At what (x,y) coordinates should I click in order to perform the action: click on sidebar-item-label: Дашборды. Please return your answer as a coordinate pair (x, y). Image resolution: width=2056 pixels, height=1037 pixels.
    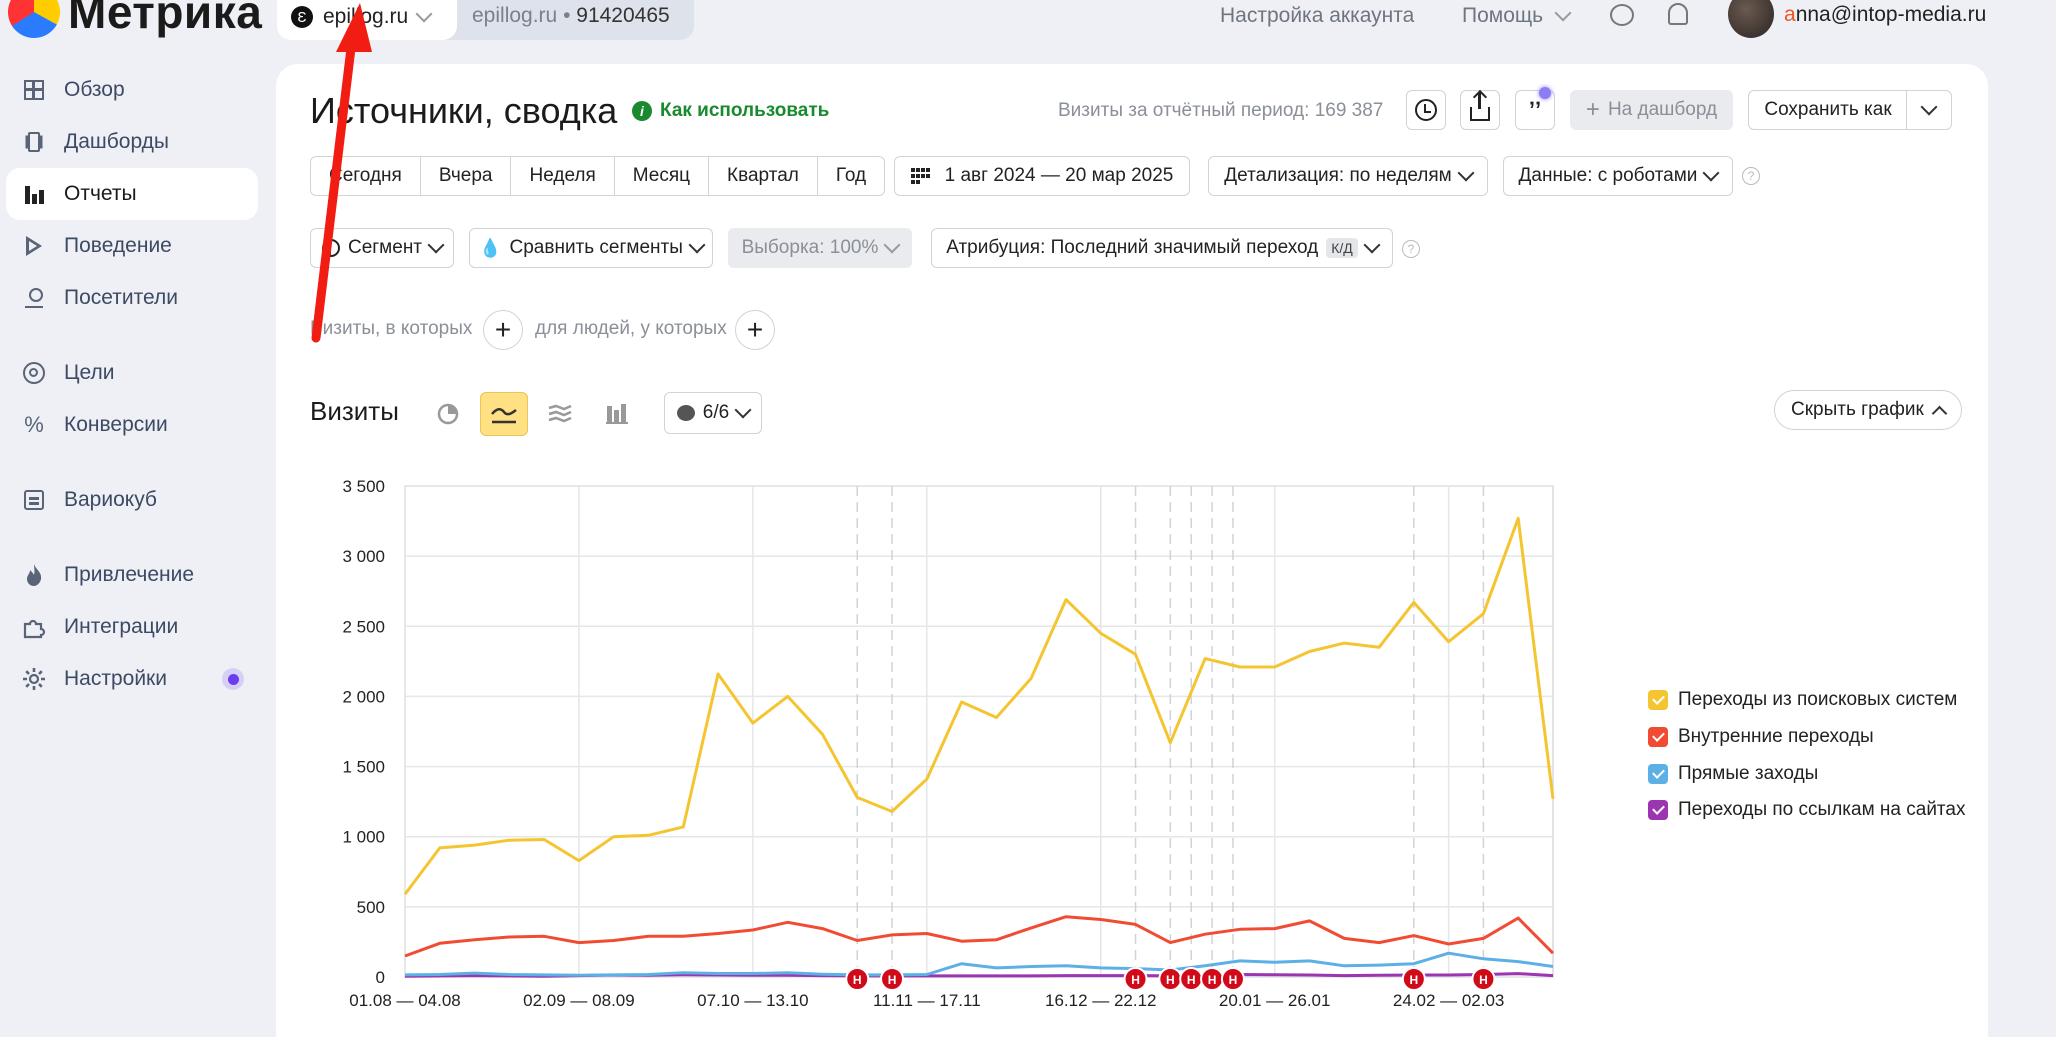
    Looking at the image, I should click on (116, 141).